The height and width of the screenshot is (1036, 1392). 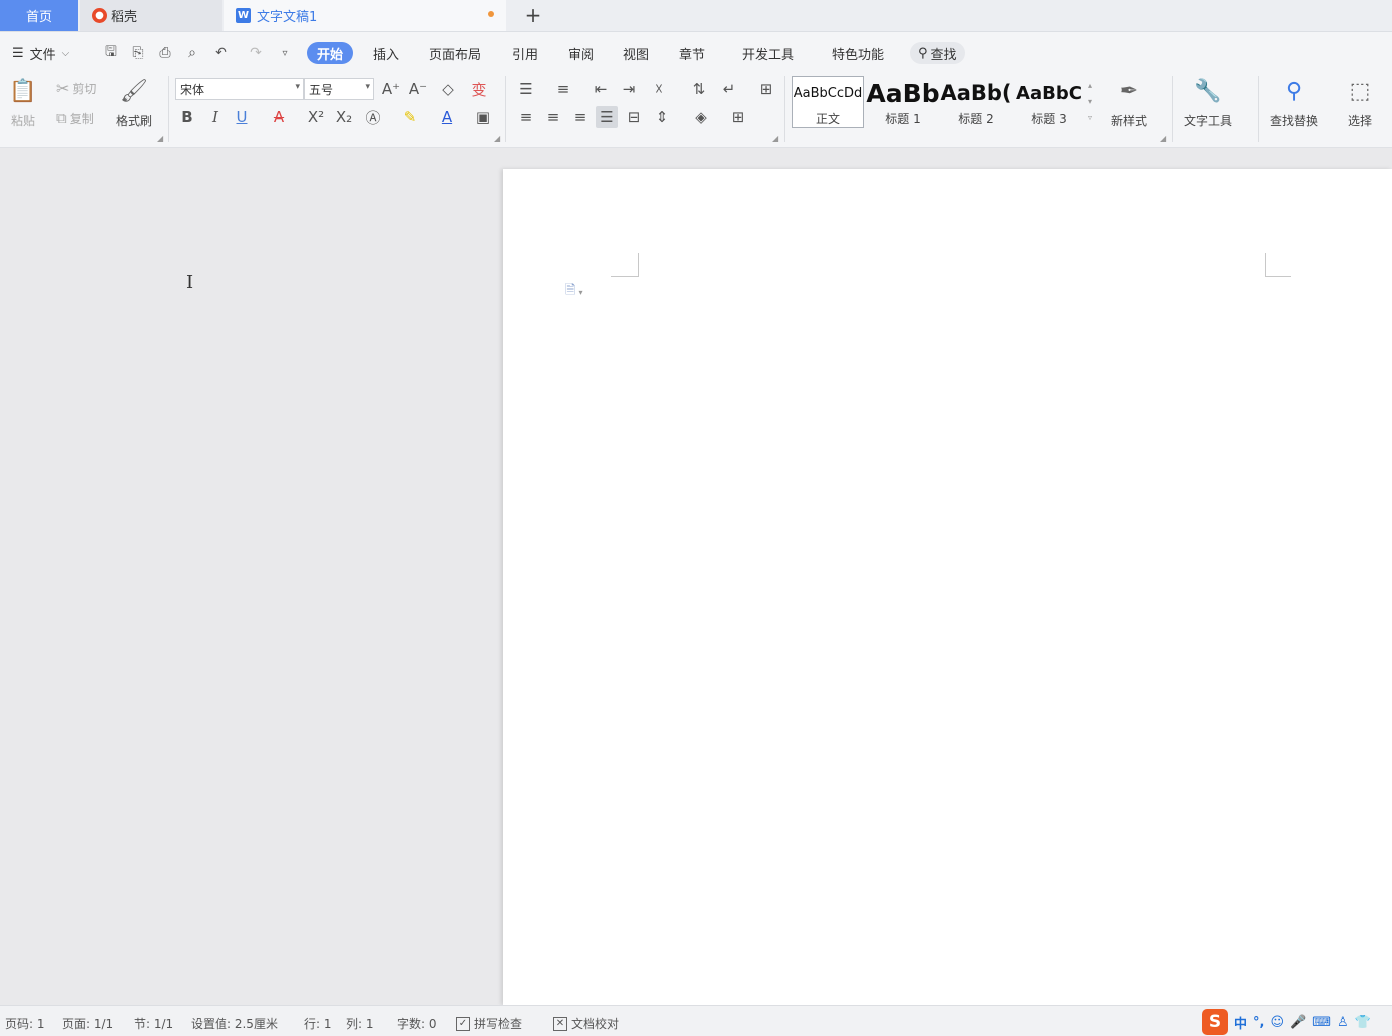 I want to click on align-right-icon: ≡, so click(x=580, y=117).